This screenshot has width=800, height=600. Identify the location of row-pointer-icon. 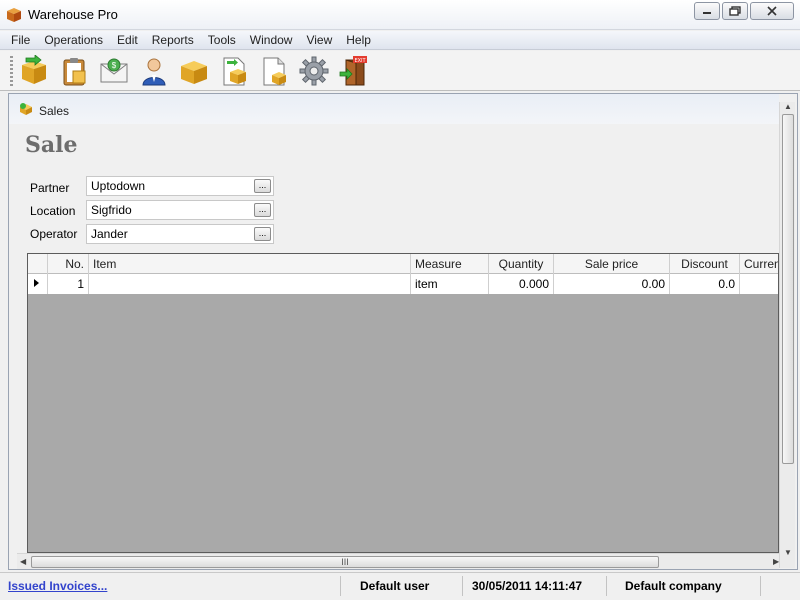
(36, 283).